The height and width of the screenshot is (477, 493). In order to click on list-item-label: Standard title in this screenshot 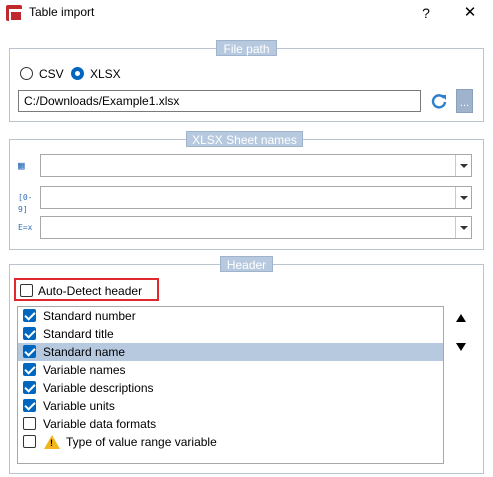, I will do `click(78, 334)`.